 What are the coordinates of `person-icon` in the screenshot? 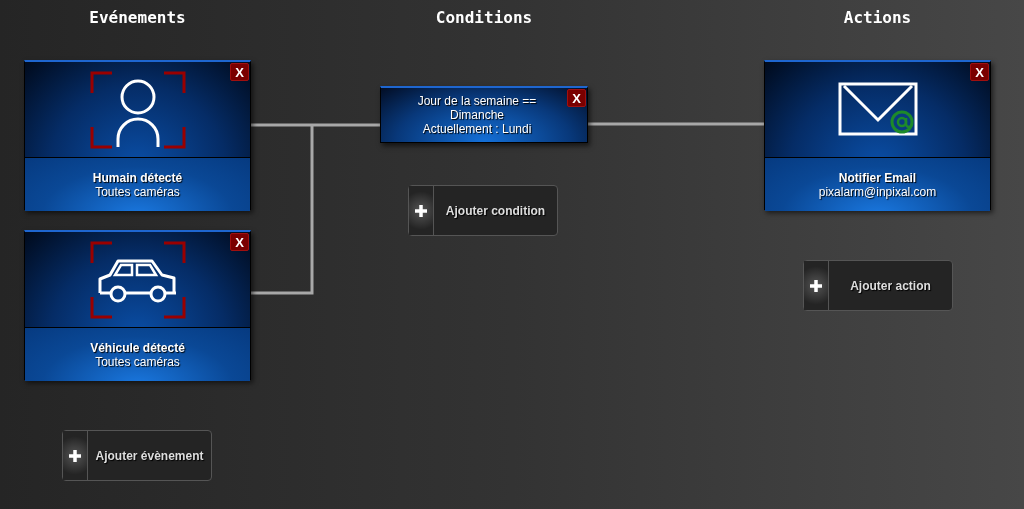 It's located at (137, 109).